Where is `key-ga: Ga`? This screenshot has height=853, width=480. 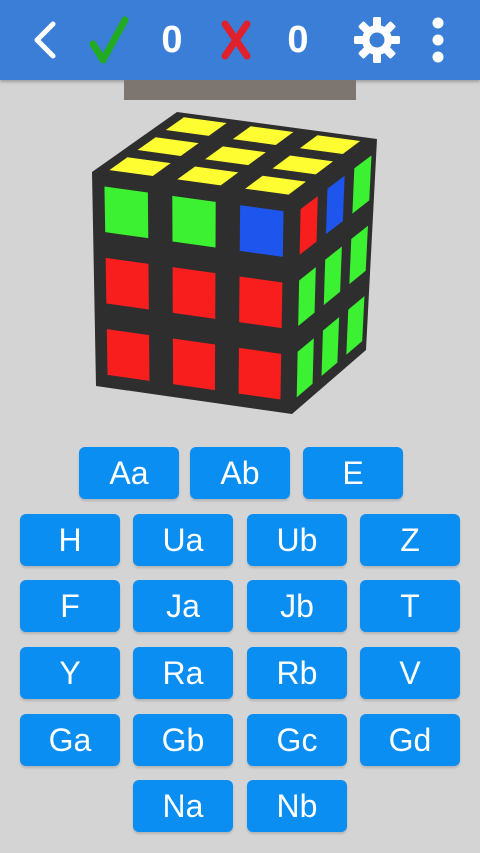 key-ga: Ga is located at coordinates (70, 740).